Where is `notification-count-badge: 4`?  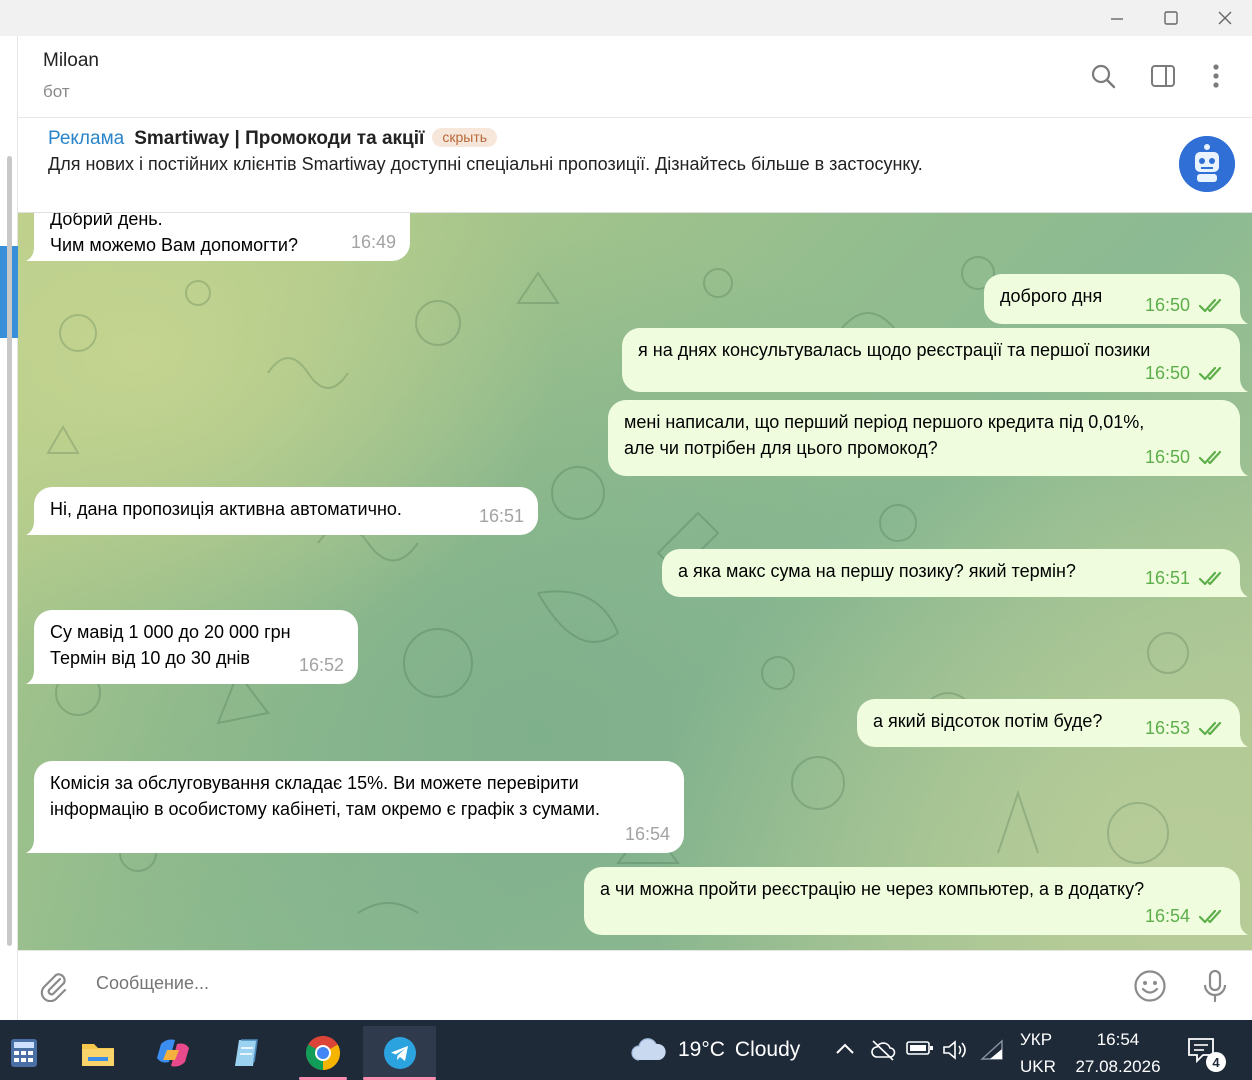 notification-count-badge: 4 is located at coordinates (1216, 1062).